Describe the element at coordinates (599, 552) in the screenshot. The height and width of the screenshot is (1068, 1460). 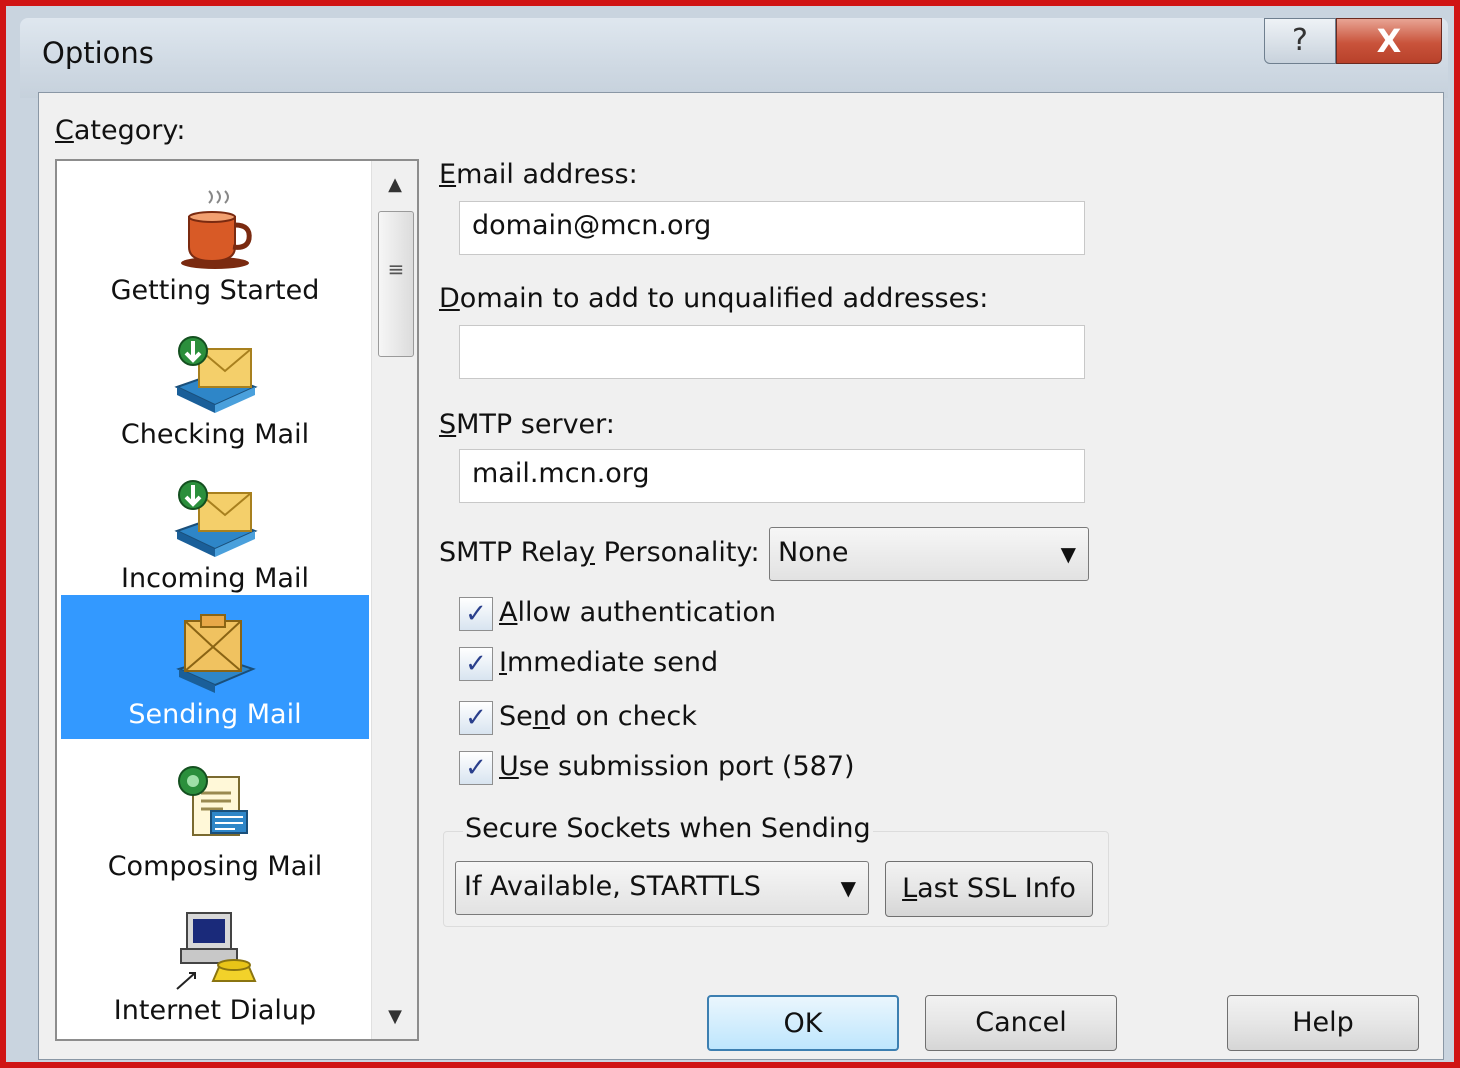
I see `relay-personality-label: SMTP Relay Personality:` at that location.